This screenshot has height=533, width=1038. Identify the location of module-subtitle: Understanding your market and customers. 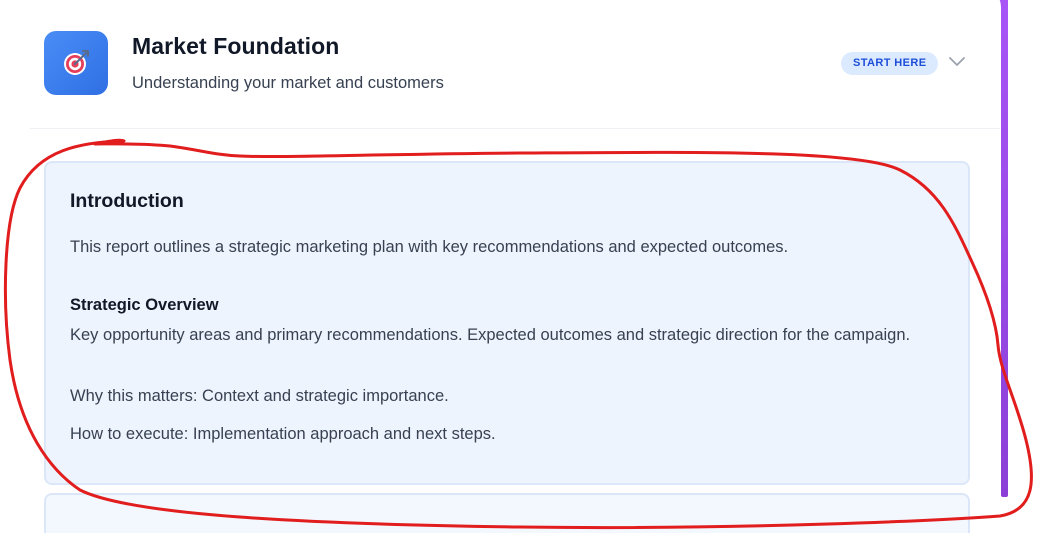
(288, 83).